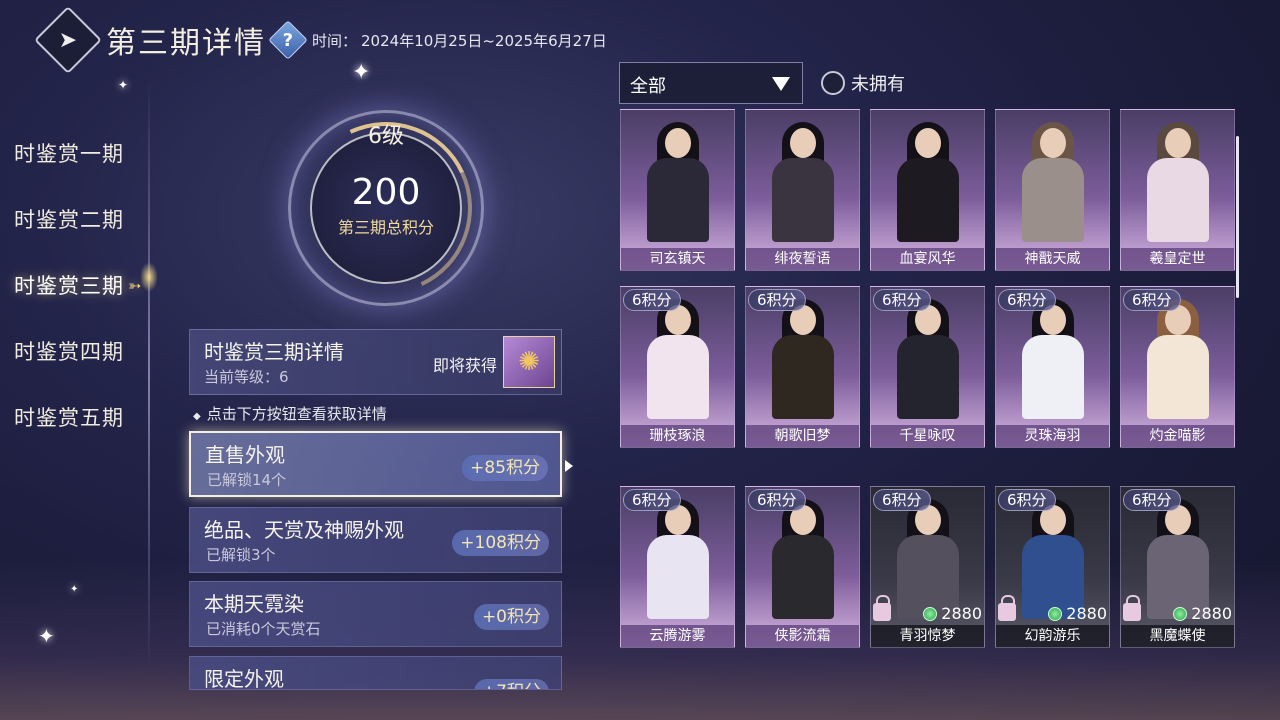  I want to click on grid-scrollbar, so click(1237, 217).